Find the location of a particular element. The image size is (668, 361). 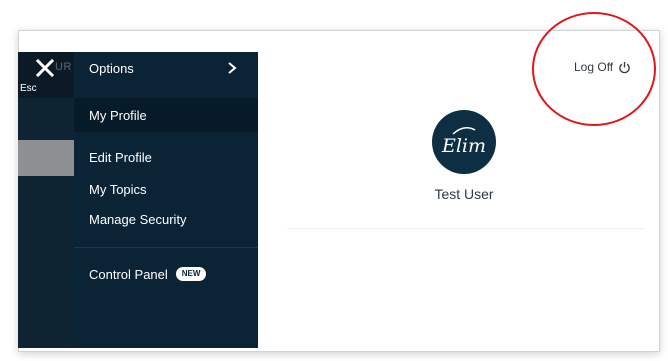

background-strip: UR Esc is located at coordinates (46, 200).